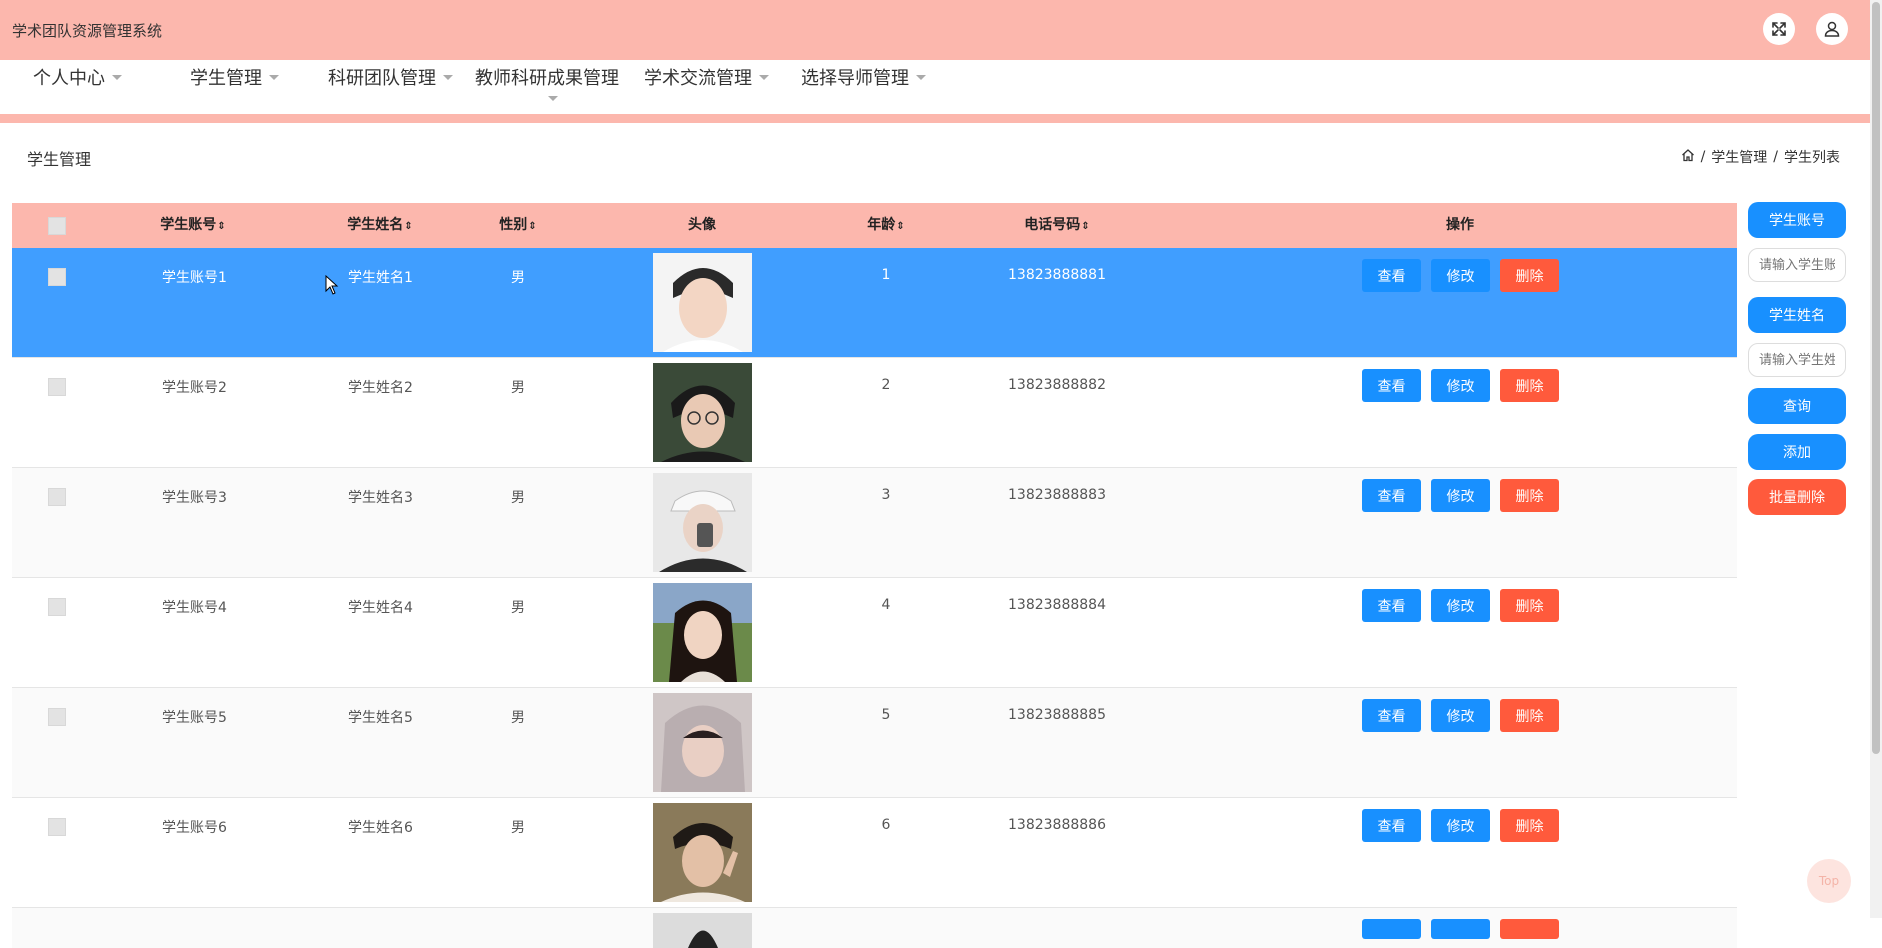 The image size is (1882, 948). What do you see at coordinates (886, 715) in the screenshot?
I see `cell-age: 5` at bounding box center [886, 715].